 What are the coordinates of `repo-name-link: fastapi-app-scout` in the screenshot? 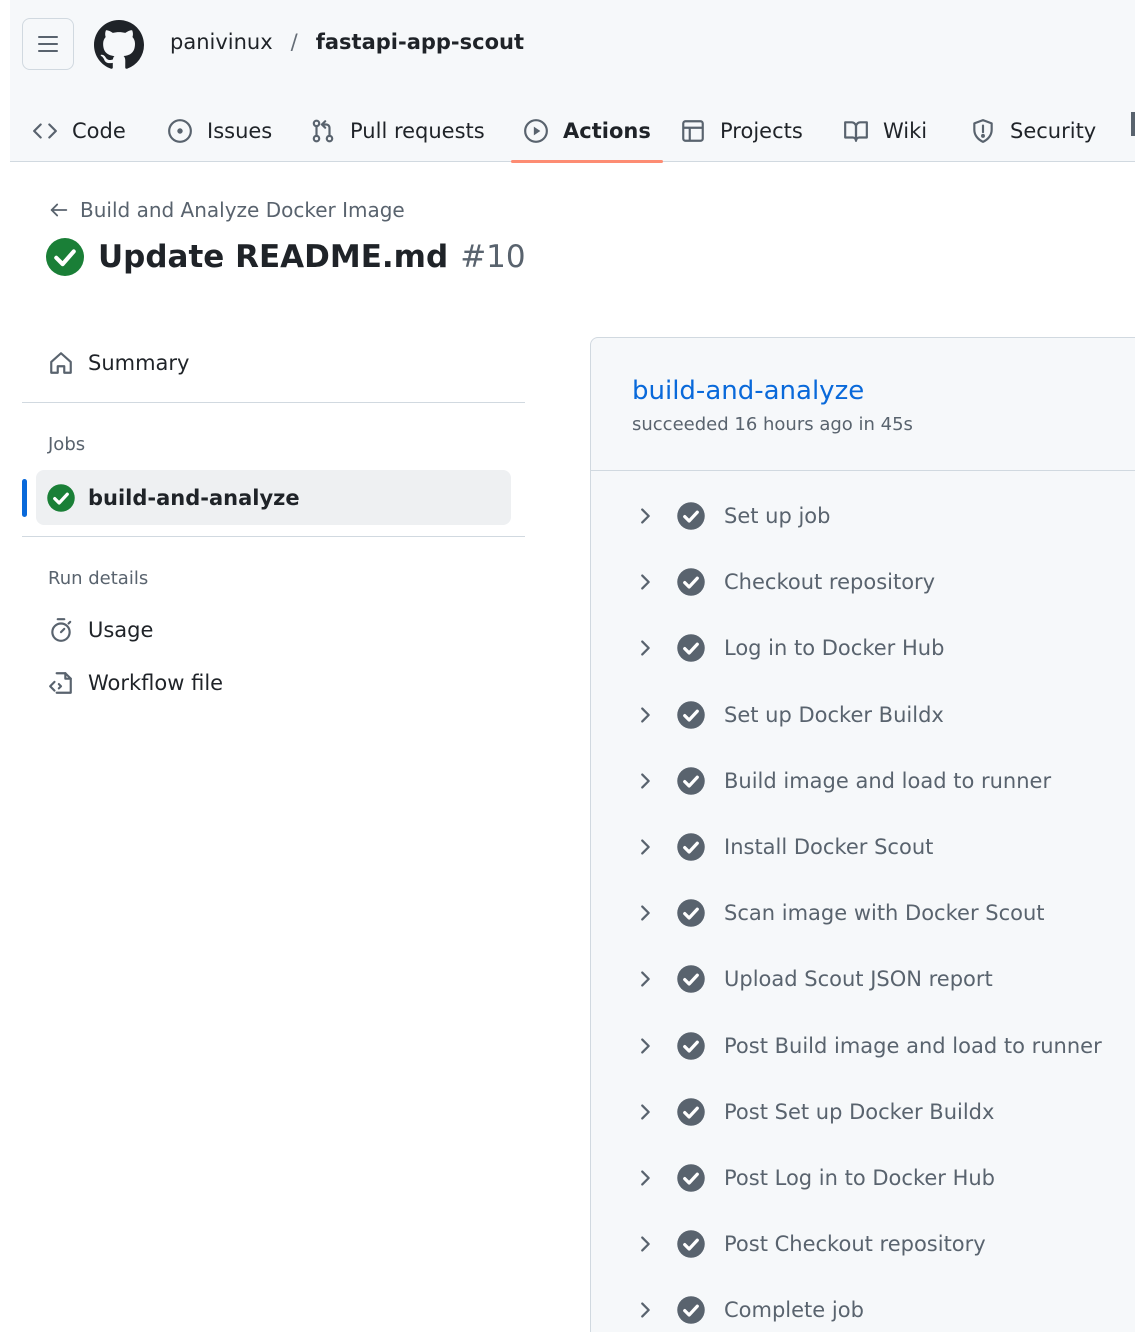 It's located at (420, 42).